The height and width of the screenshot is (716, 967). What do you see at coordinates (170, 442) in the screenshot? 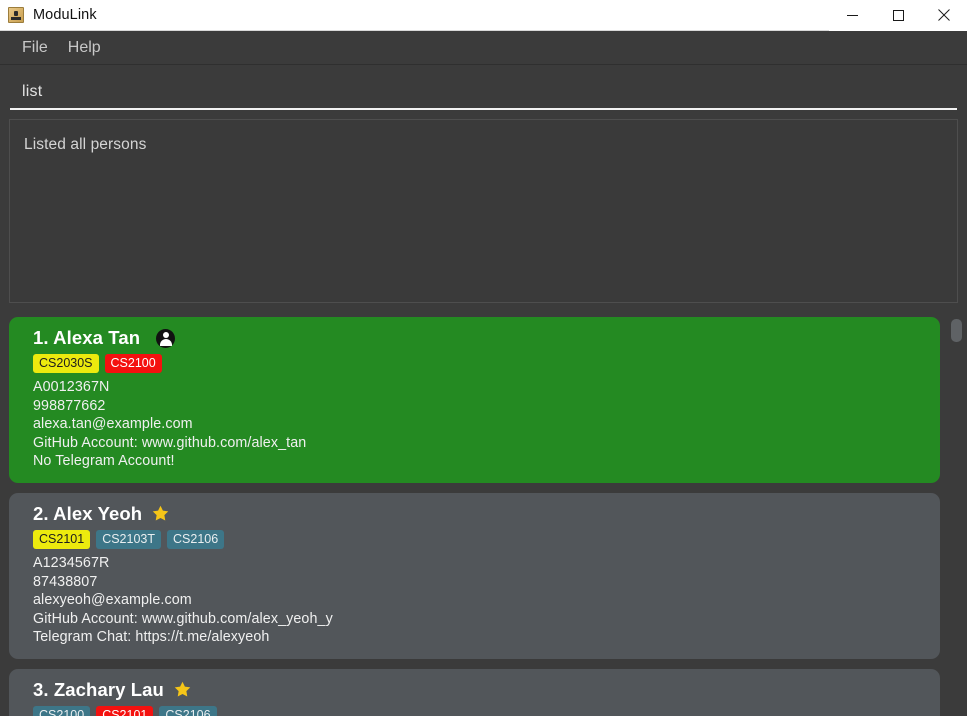
I see `person-detail-line: GitHub Account: www.github.com/alex_tan` at bounding box center [170, 442].